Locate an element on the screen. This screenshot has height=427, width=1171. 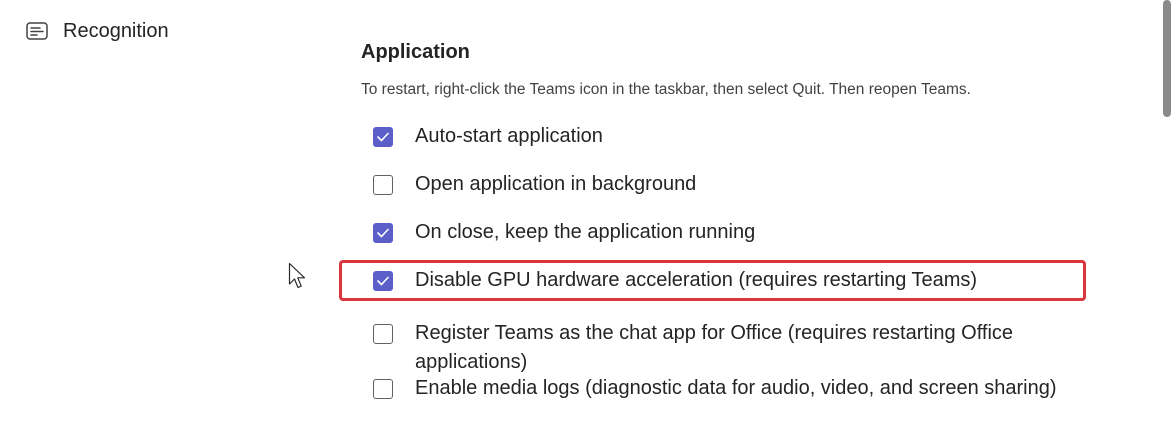
option-label: Auto-start application is located at coordinates (509, 136).